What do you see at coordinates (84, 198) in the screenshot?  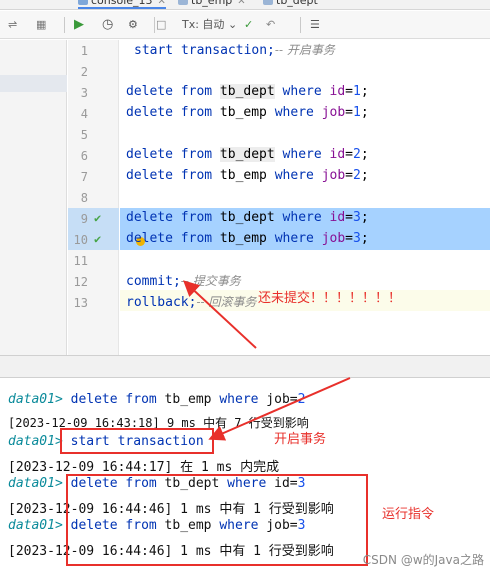 I see `line-number: 8` at bounding box center [84, 198].